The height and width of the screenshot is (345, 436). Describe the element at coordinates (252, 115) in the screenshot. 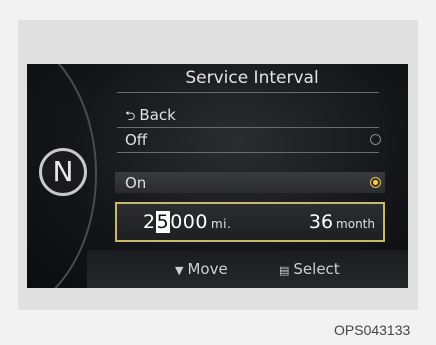

I see `back-menu-item: ⮌ Back` at that location.